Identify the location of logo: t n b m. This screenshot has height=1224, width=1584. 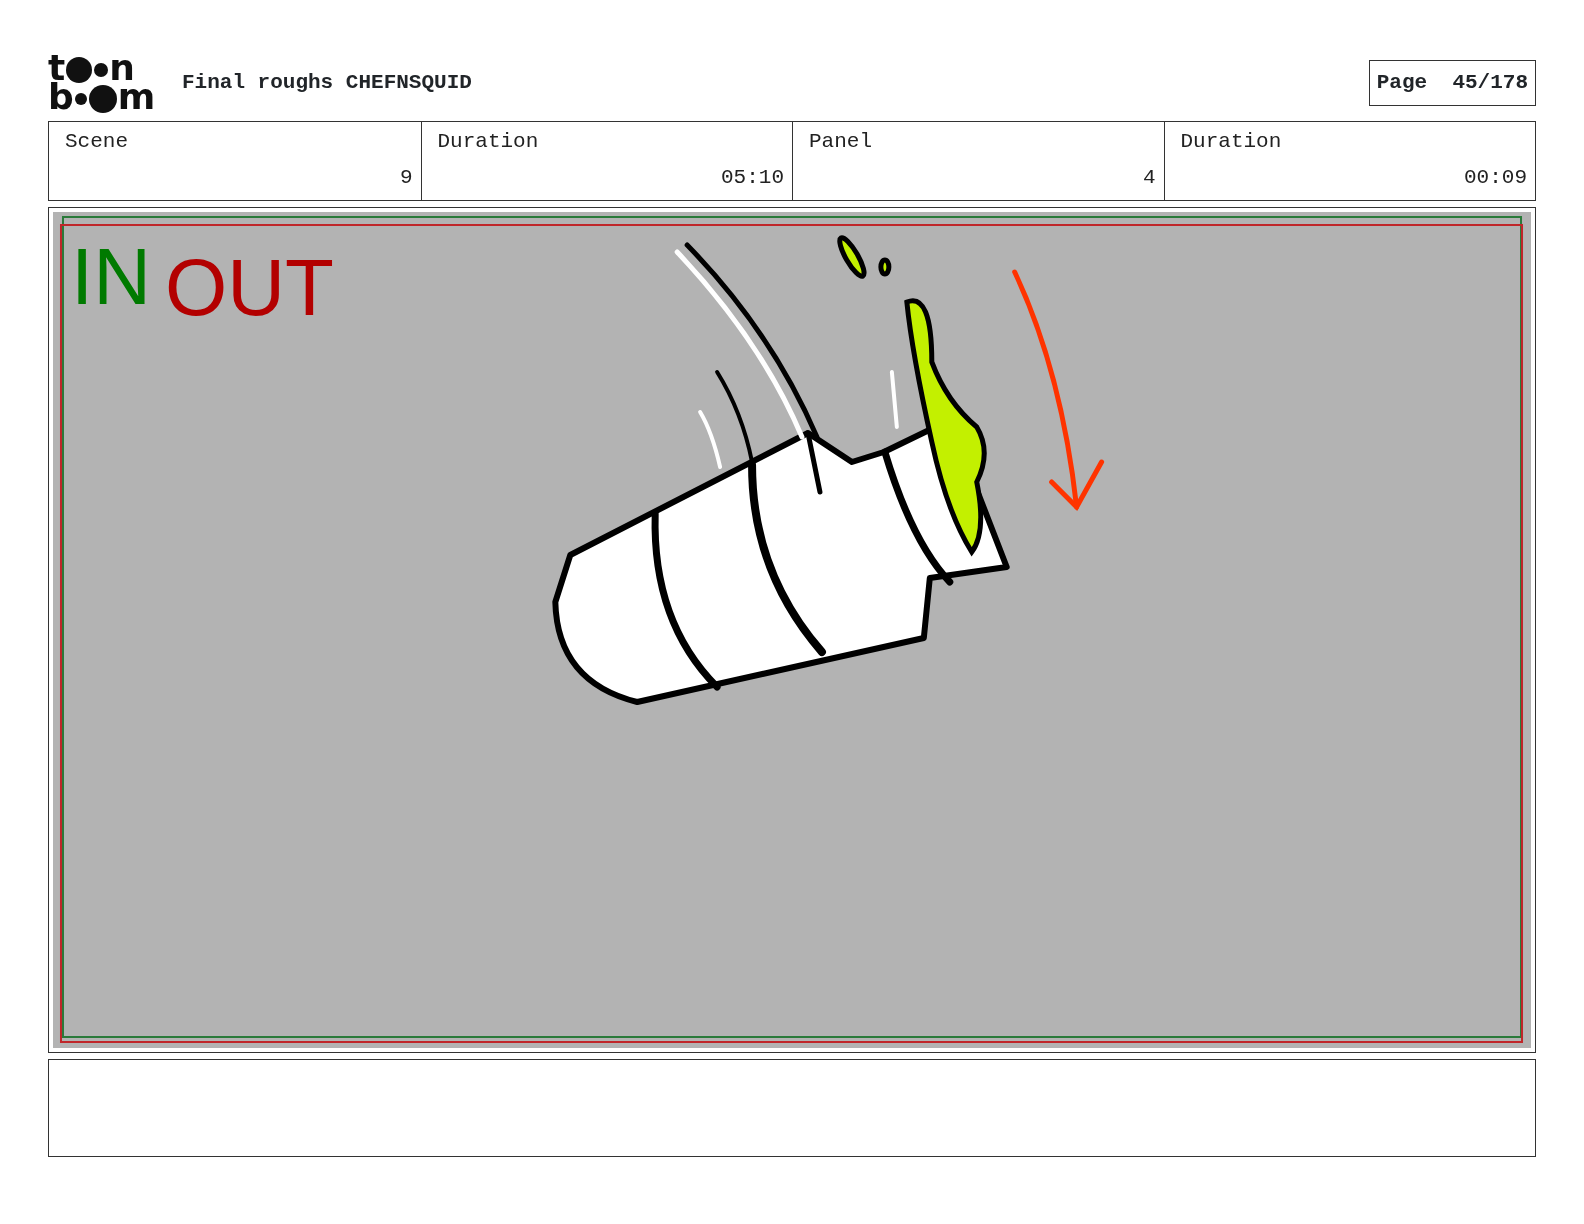
(102, 83).